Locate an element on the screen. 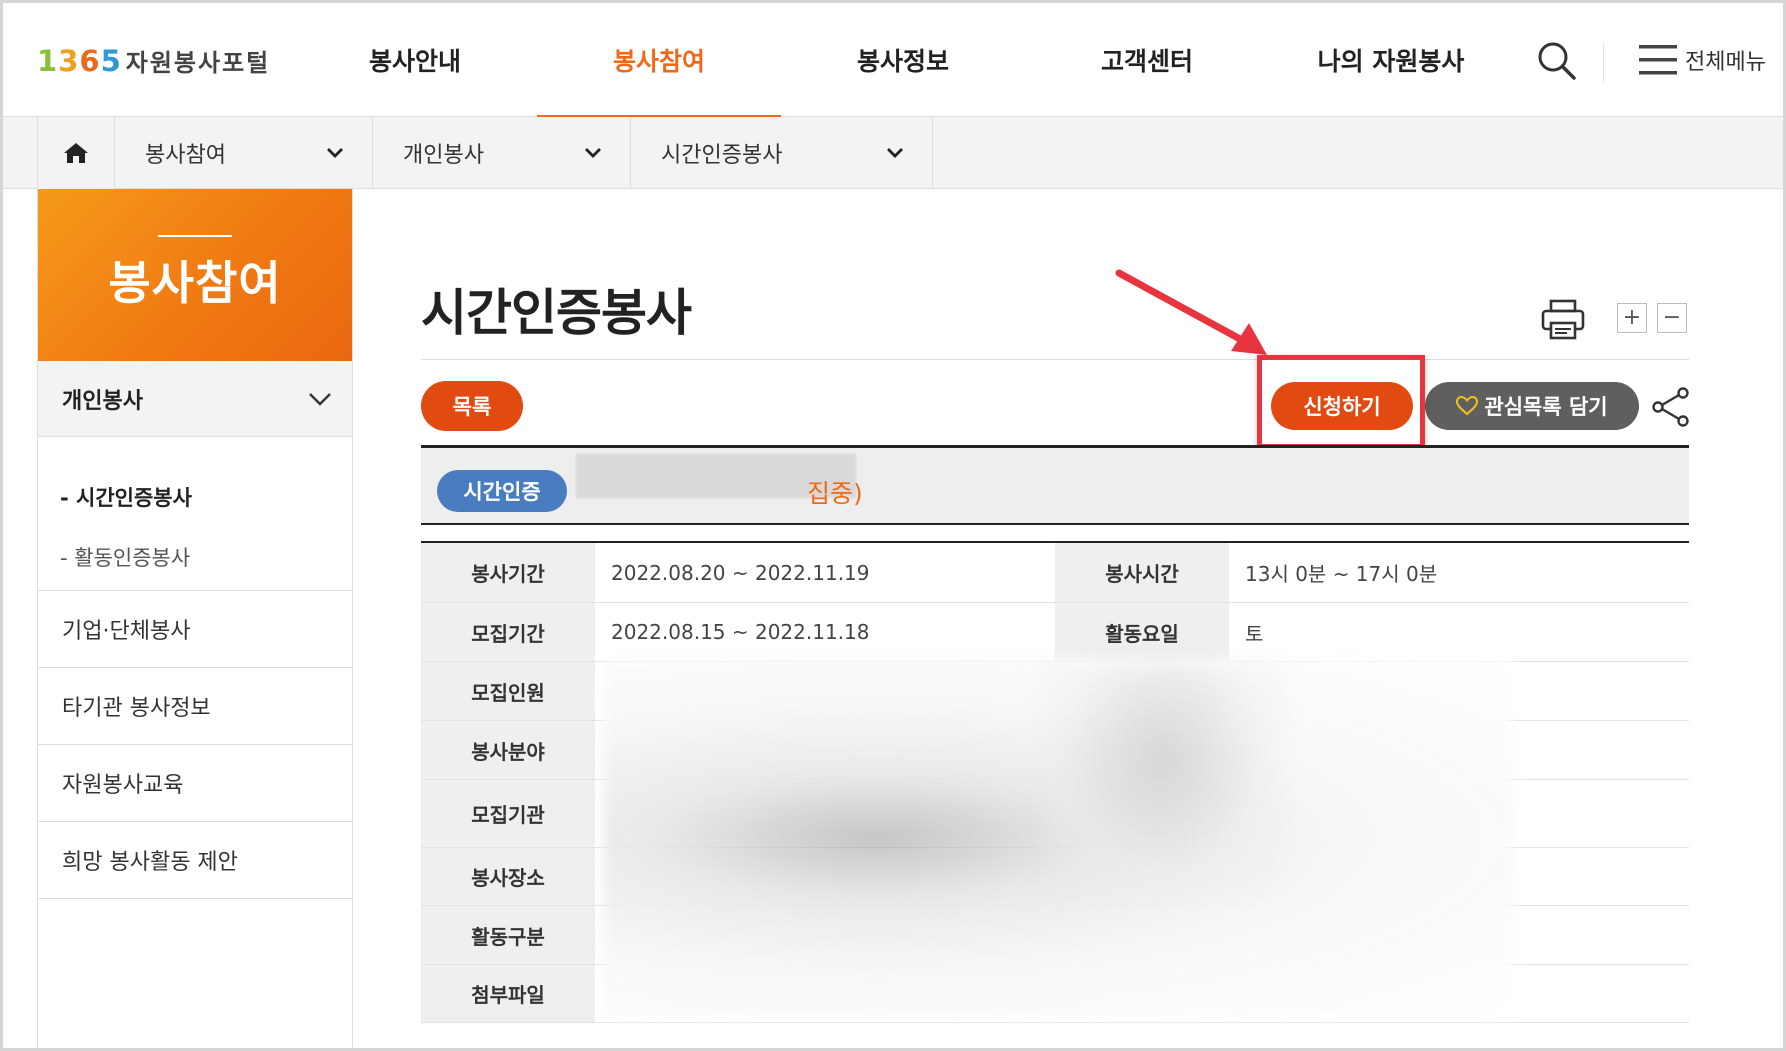 The width and height of the screenshot is (1786, 1051). table-cell: 2022.08.15 ~ 2022.11.18 is located at coordinates (740, 632).